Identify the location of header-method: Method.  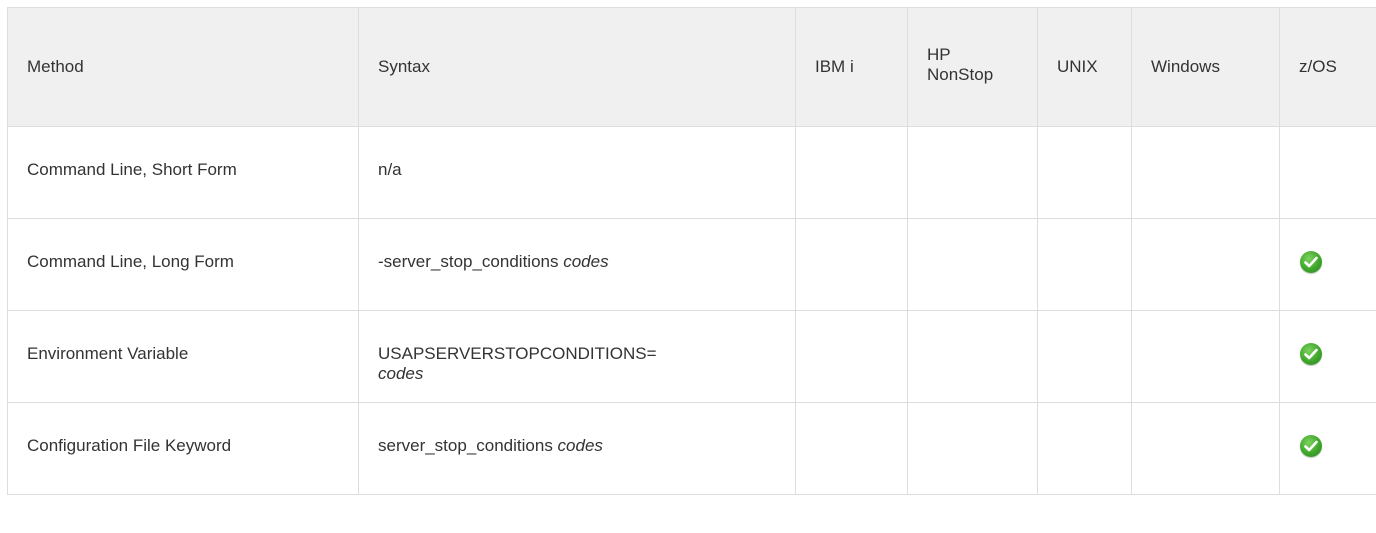
(183, 67).